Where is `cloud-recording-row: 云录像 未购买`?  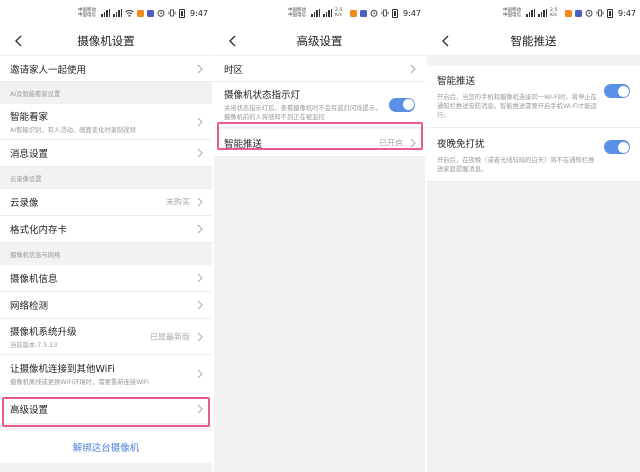 cloud-recording-row: 云录像 未购买 is located at coordinates (106, 202).